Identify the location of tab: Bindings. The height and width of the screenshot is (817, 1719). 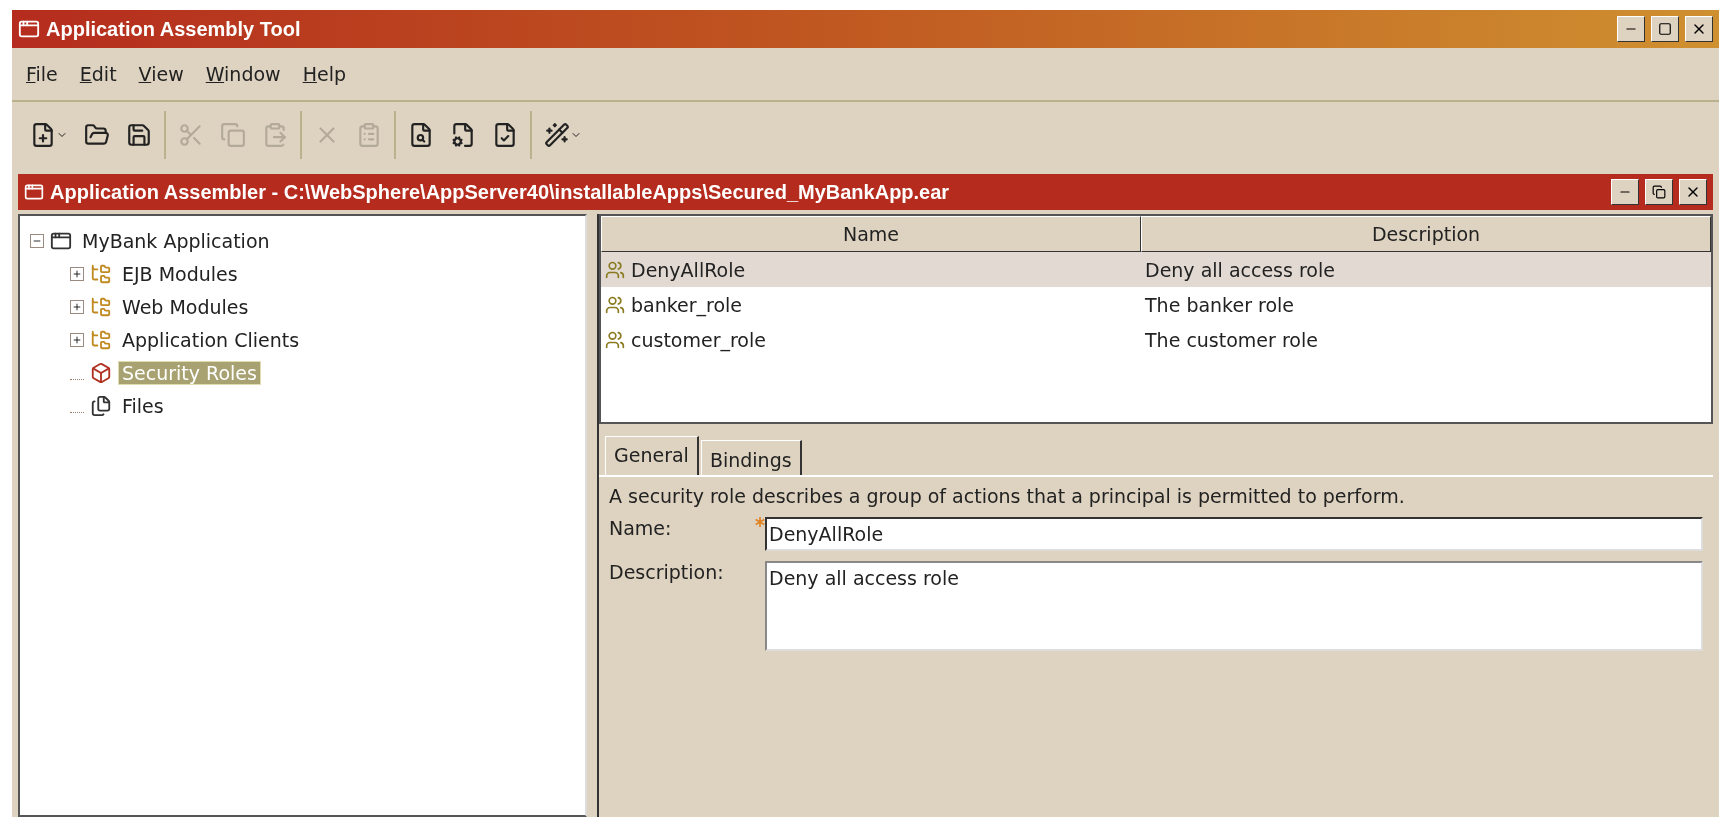
(751, 457).